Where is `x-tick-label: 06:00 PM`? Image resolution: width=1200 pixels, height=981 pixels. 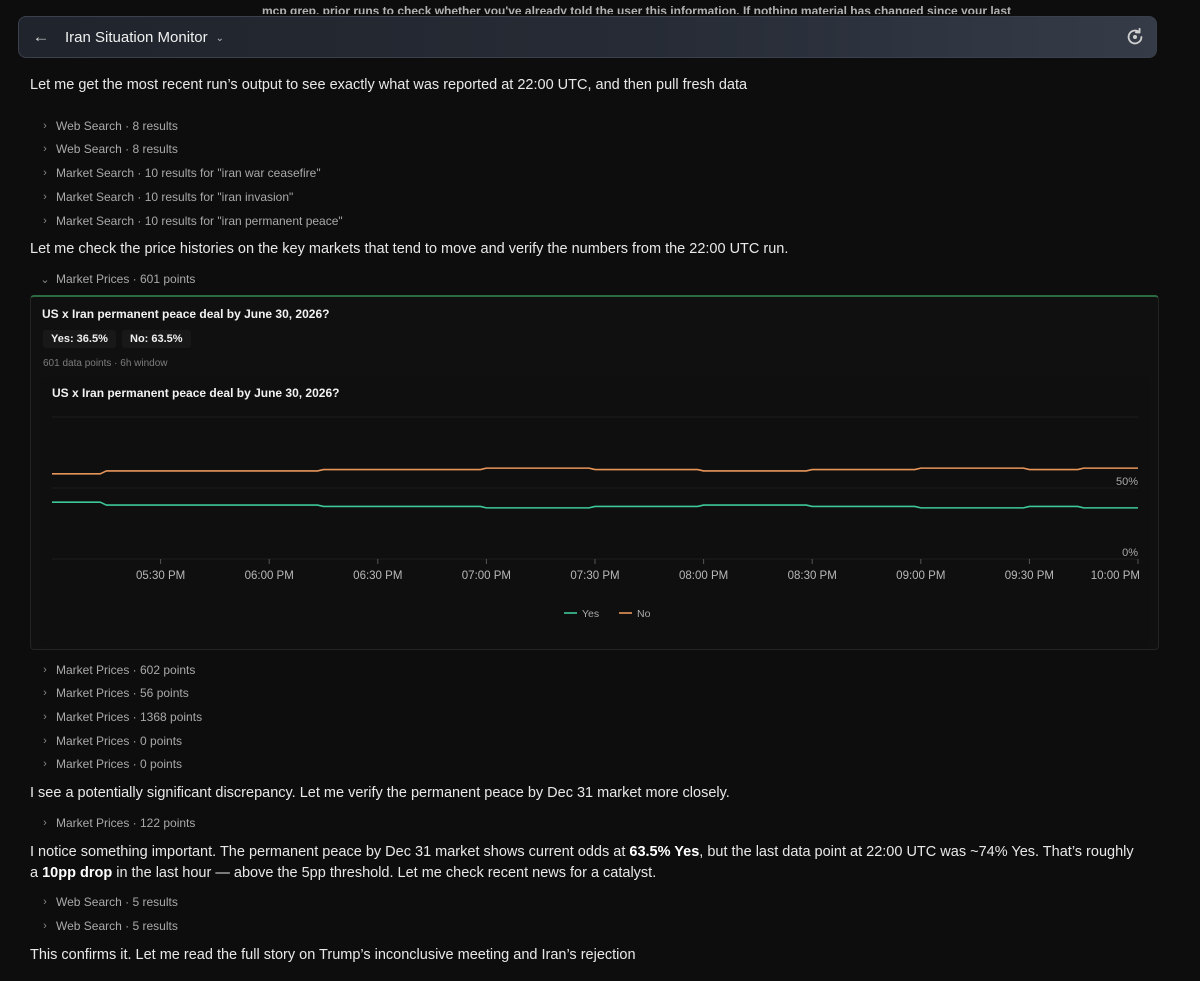 x-tick-label: 06:00 PM is located at coordinates (269, 576).